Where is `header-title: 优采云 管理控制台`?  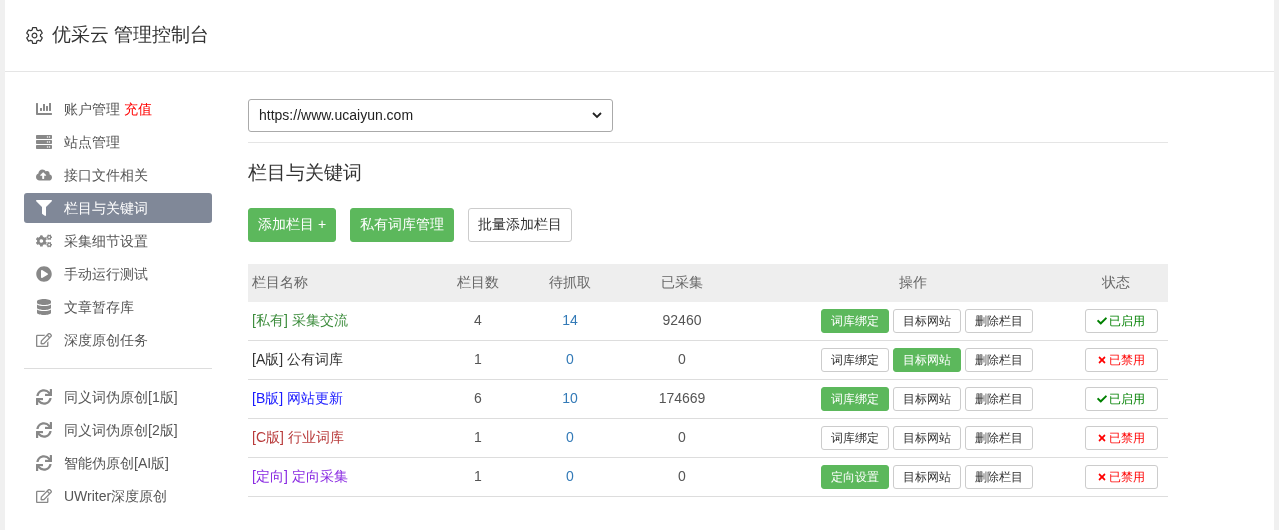 header-title: 优采云 管理控制台 is located at coordinates (131, 35).